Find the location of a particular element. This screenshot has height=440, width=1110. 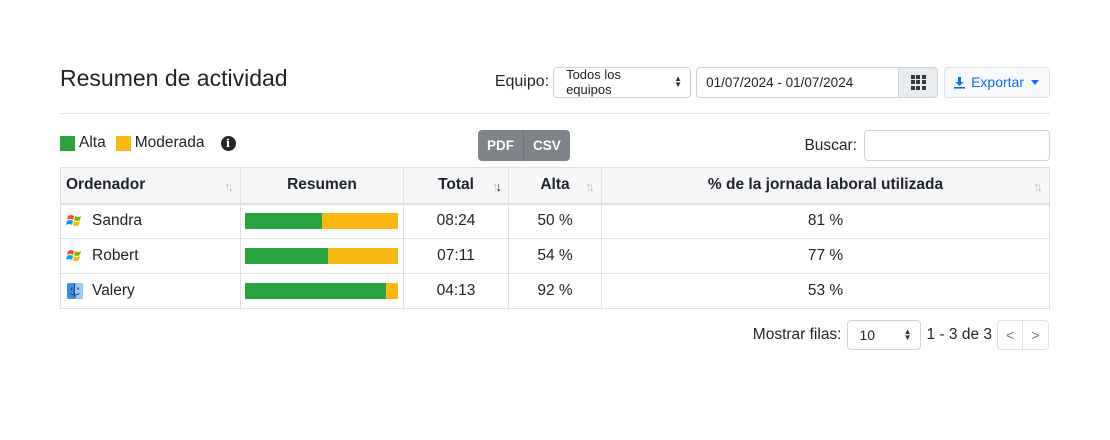

column-header-ordenador: Ordenador ↑↓ is located at coordinates (150, 186).